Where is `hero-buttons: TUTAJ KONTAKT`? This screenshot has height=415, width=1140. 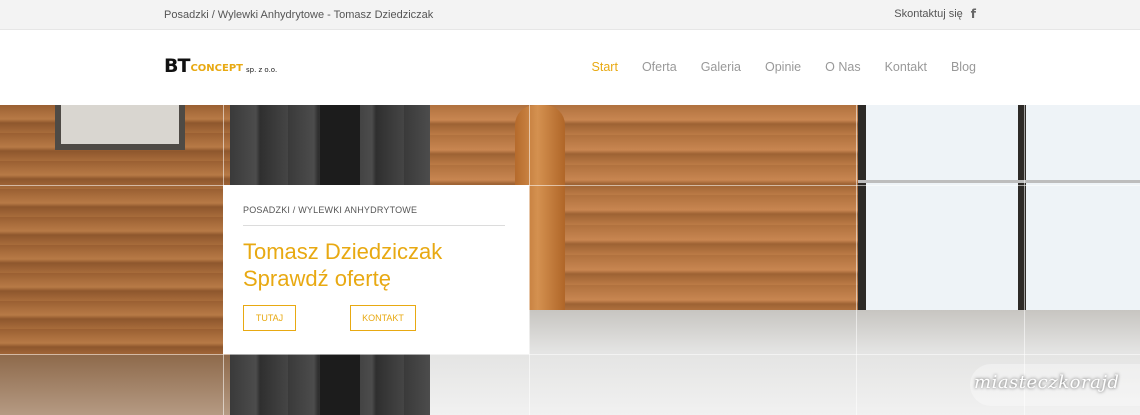
hero-buttons: TUTAJ KONTAKT is located at coordinates (376, 318).